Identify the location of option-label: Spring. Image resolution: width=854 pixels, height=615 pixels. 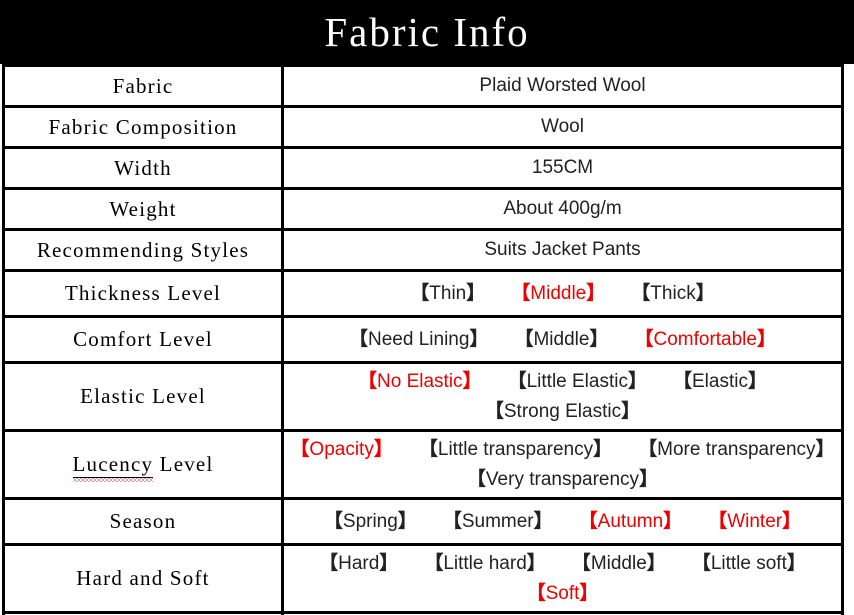
(370, 521).